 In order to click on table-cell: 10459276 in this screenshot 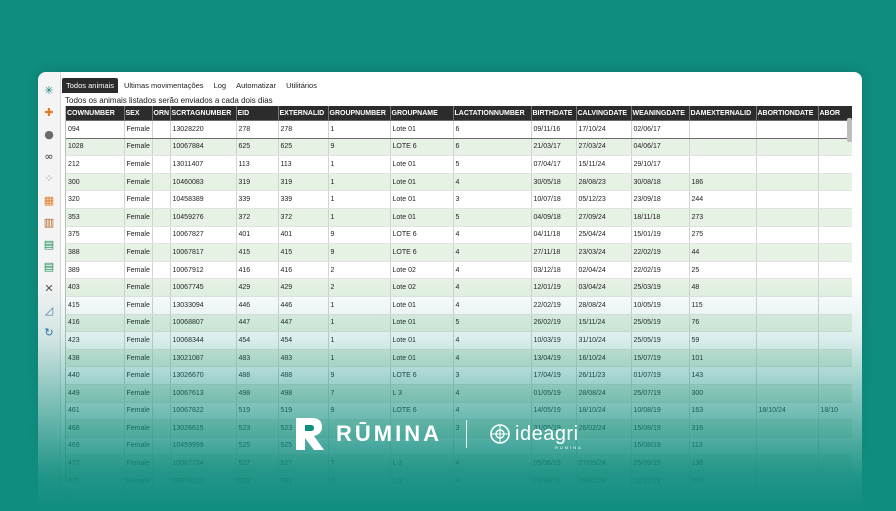, I will do `click(203, 217)`.